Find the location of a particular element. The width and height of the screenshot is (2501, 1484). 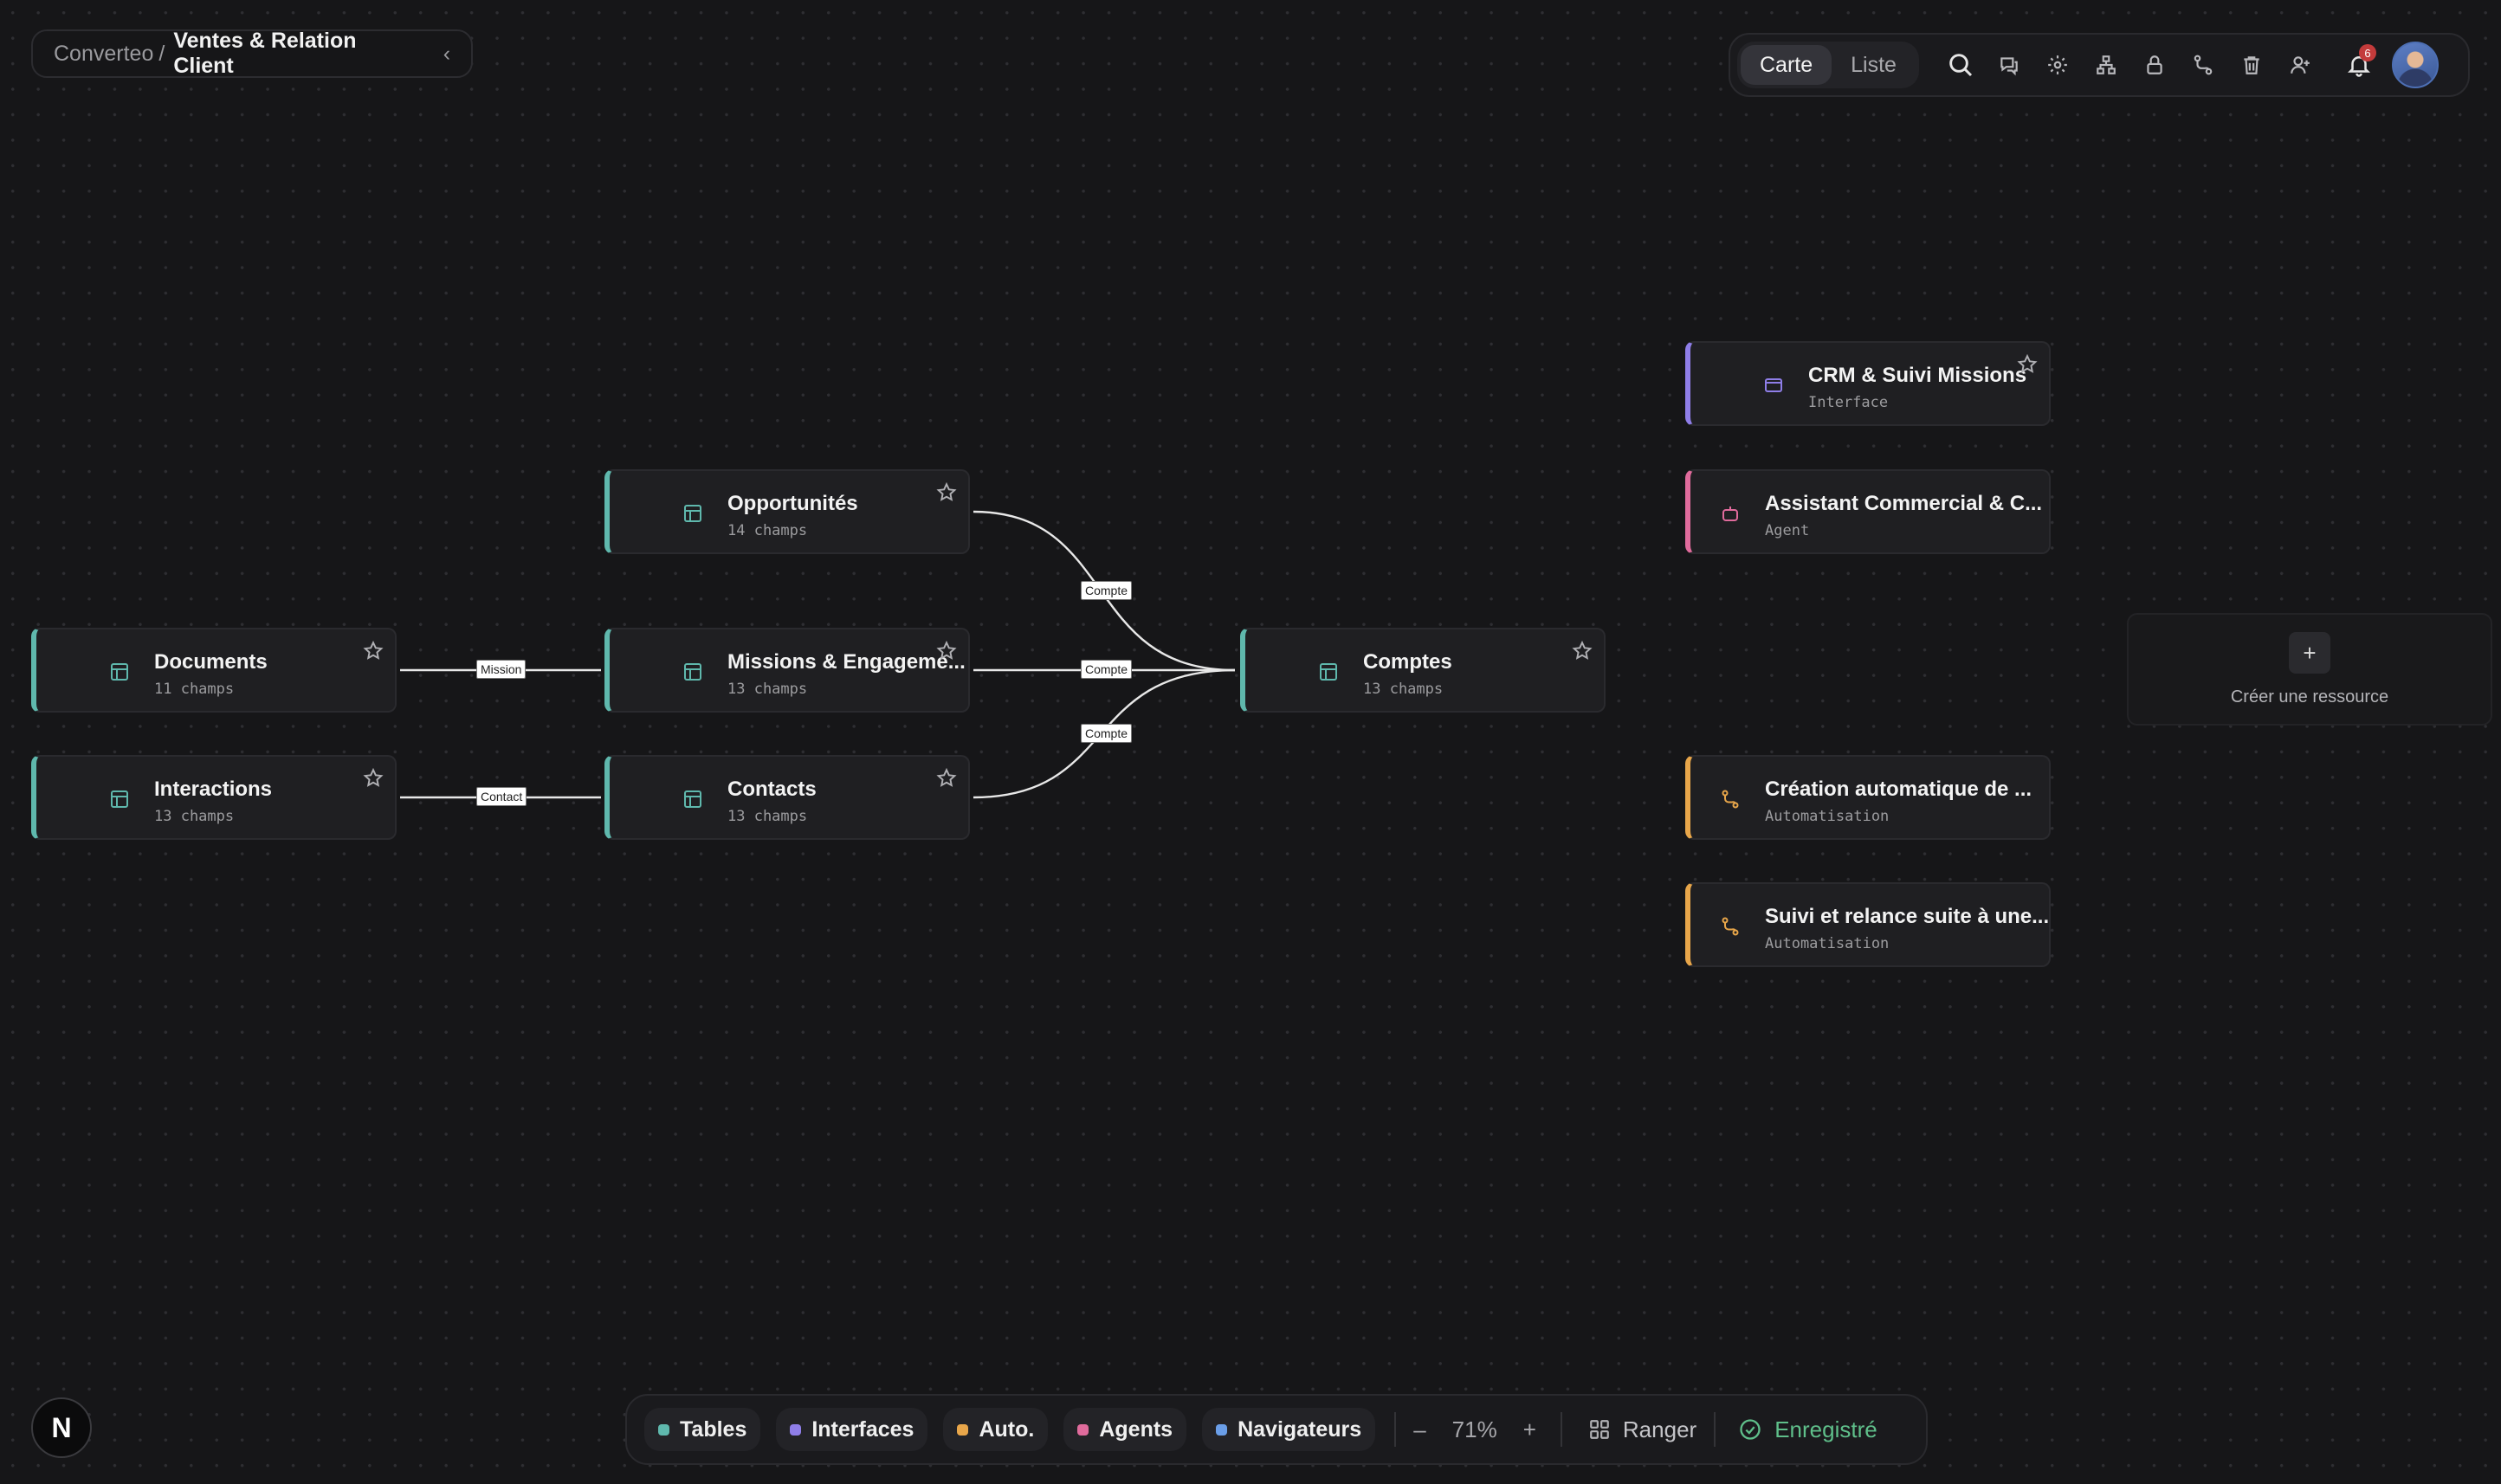

node-title: CRM & Suivi Missions is located at coordinates (1917, 375).